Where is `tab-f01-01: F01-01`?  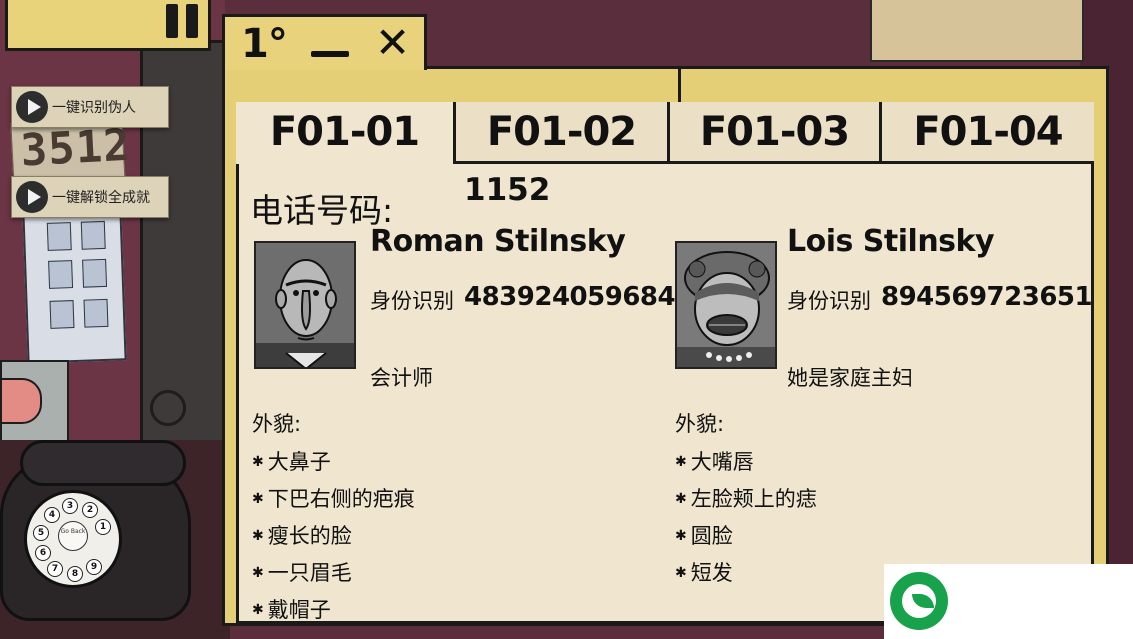
tab-f01-01: F01-01 is located at coordinates (346, 133).